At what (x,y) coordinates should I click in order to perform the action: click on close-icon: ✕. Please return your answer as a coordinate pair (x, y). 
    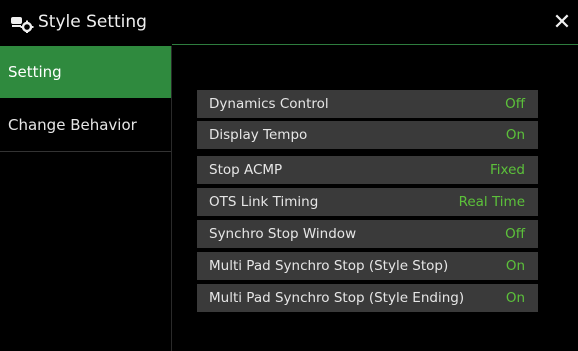
    Looking at the image, I should click on (562, 23).